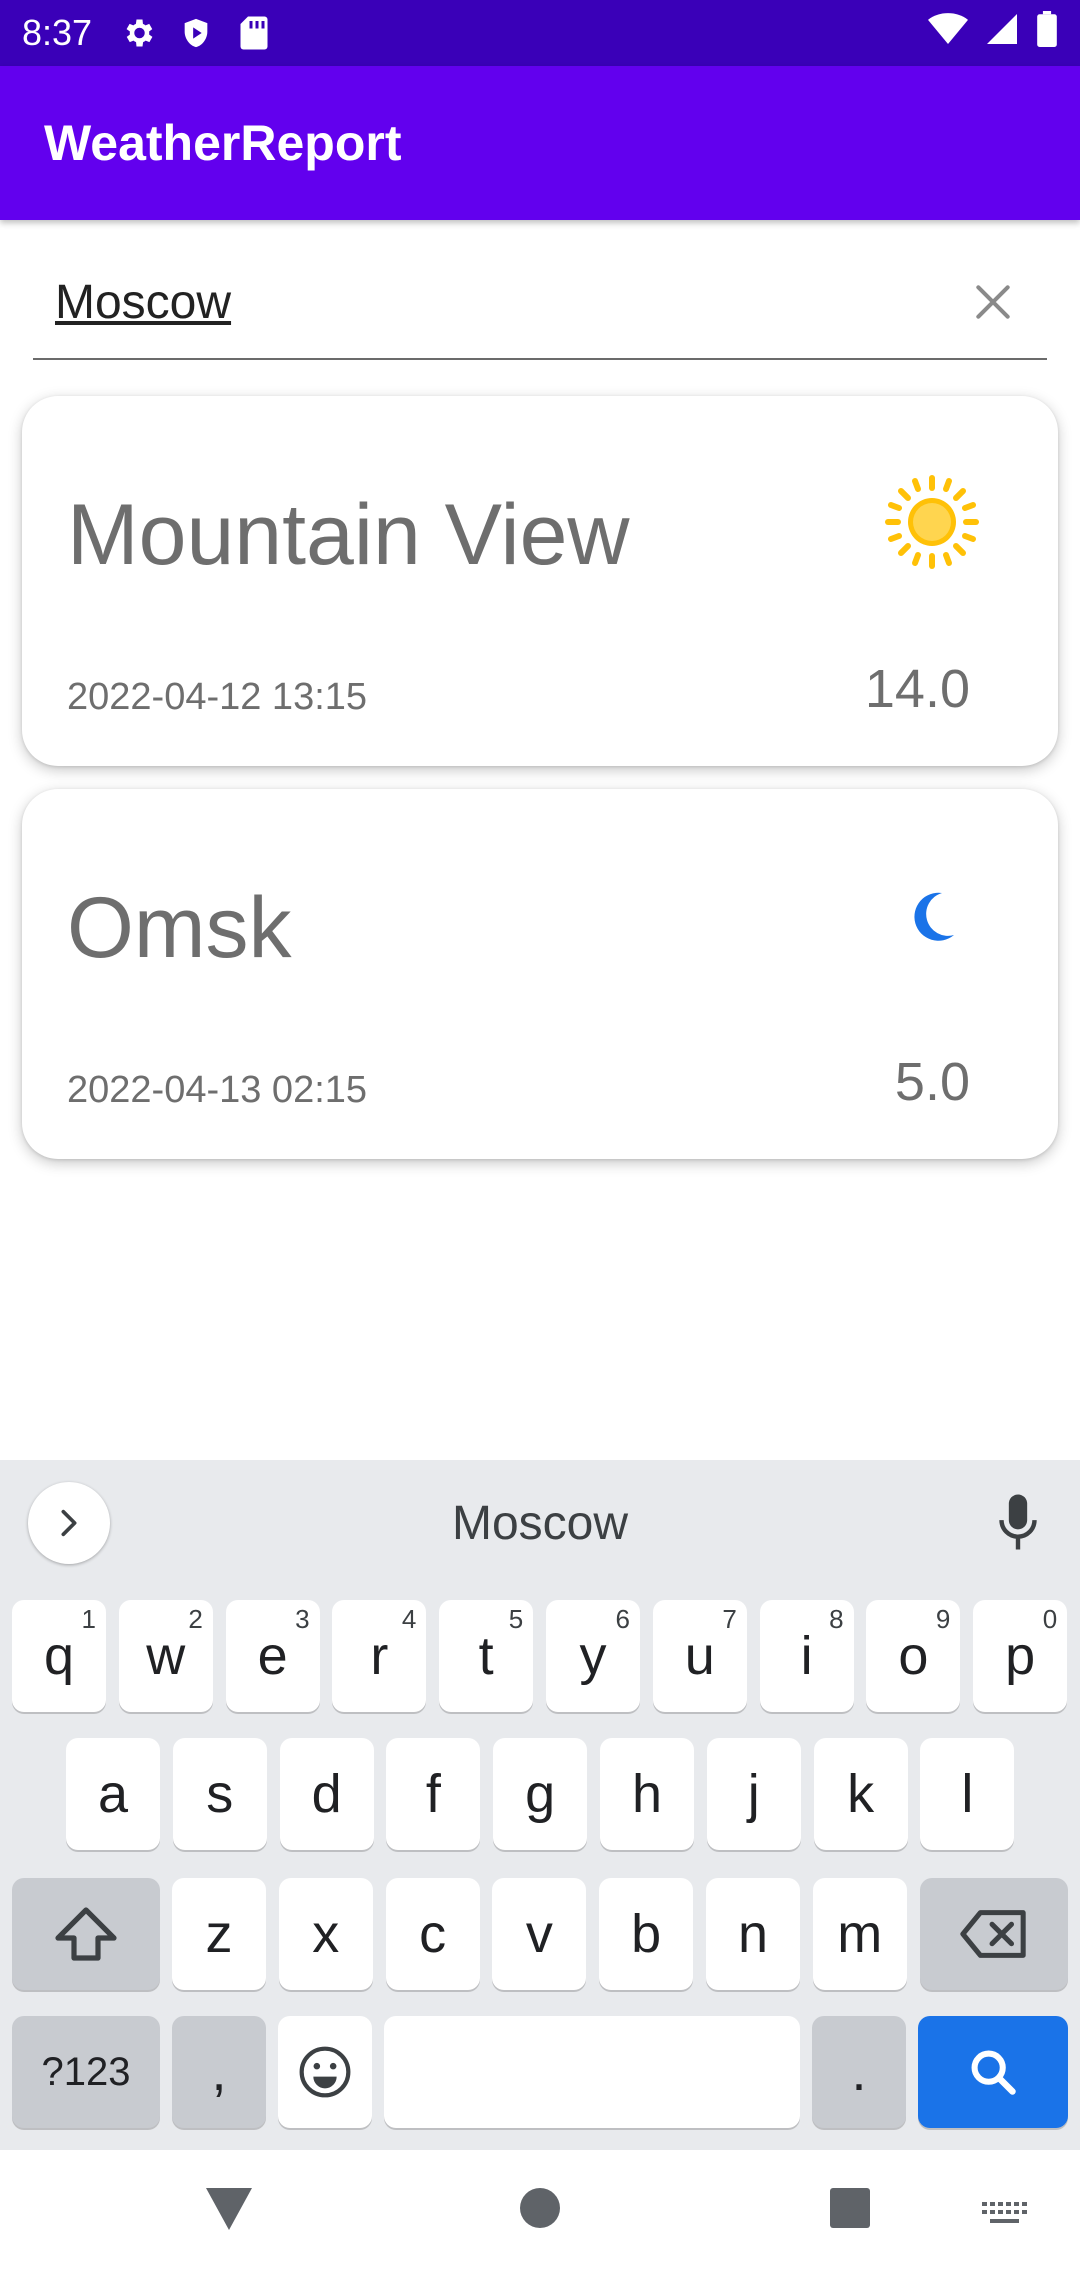 The width and height of the screenshot is (1080, 2280). I want to click on key-label: o, so click(913, 1656).